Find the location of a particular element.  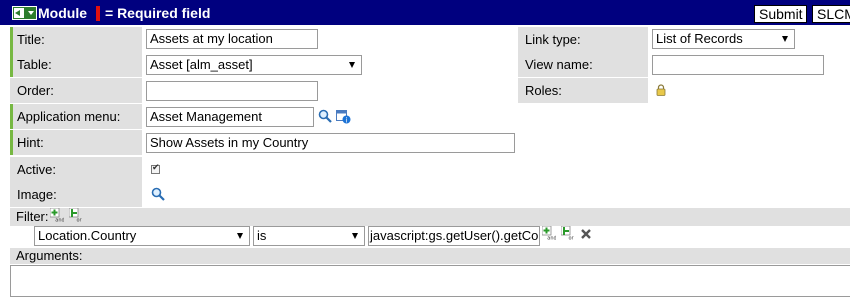

svg-text: i is located at coordinates (347, 121).